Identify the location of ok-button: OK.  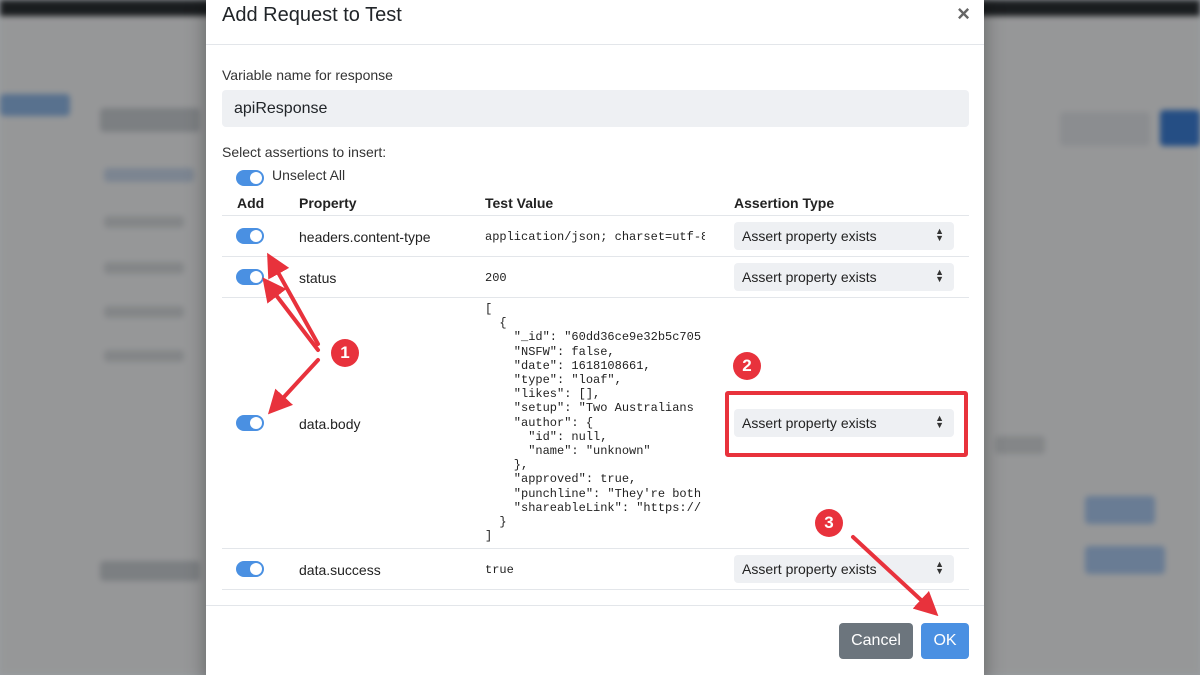
(945, 641).